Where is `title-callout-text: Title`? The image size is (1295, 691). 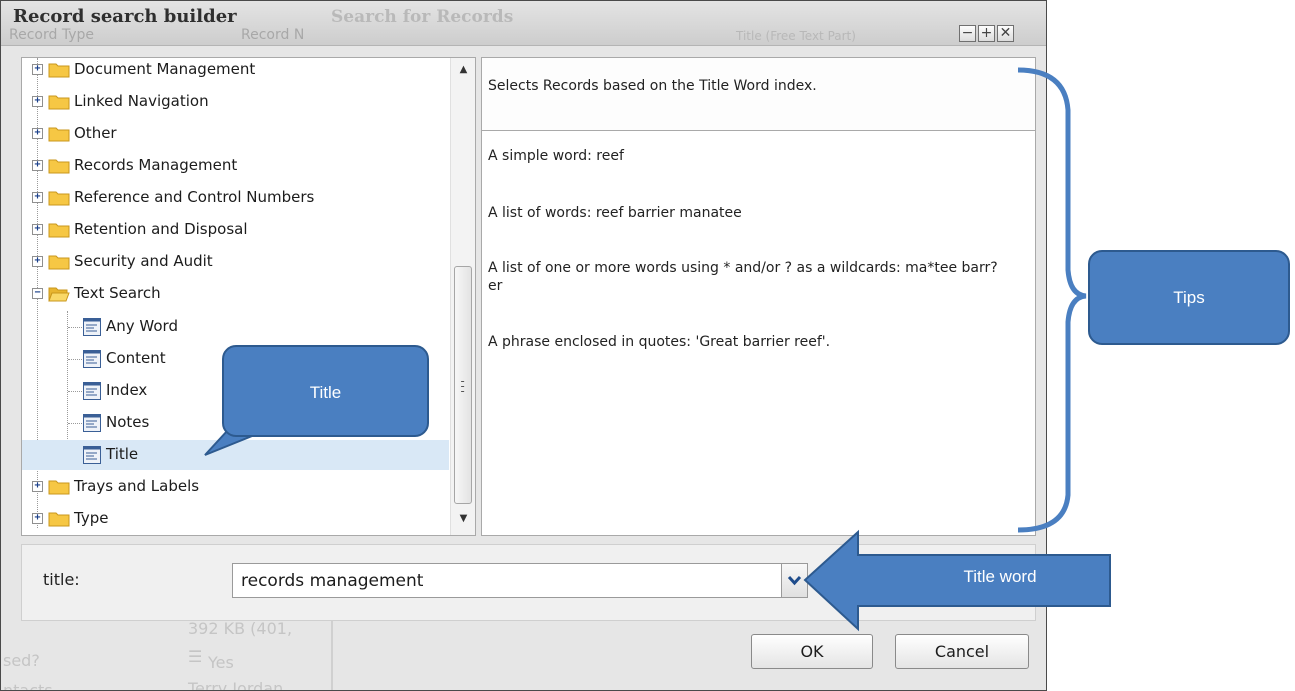 title-callout-text: Title is located at coordinates (325, 392).